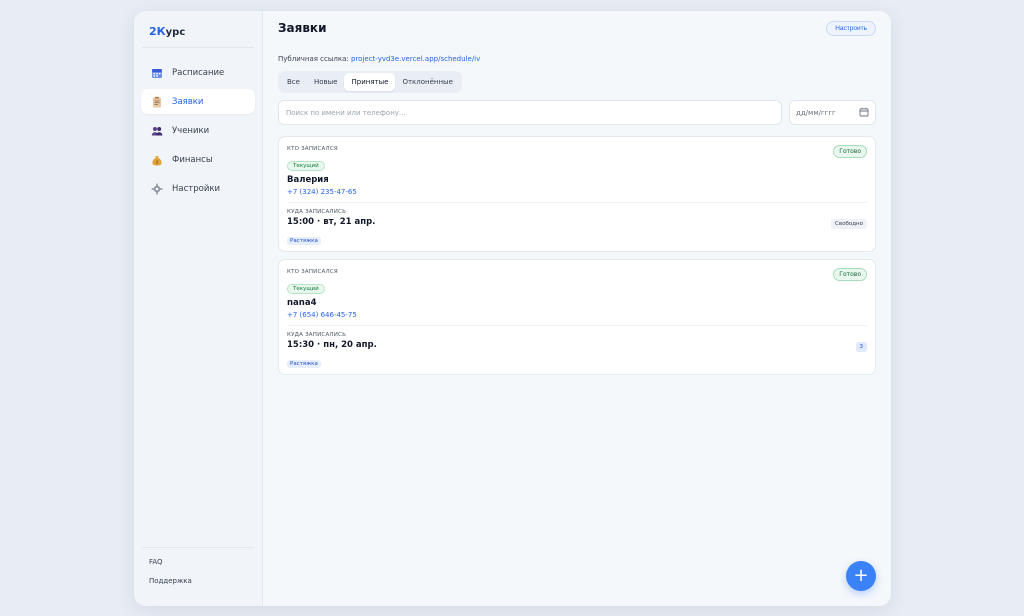  I want to click on setup-button: Настроить, so click(851, 28).